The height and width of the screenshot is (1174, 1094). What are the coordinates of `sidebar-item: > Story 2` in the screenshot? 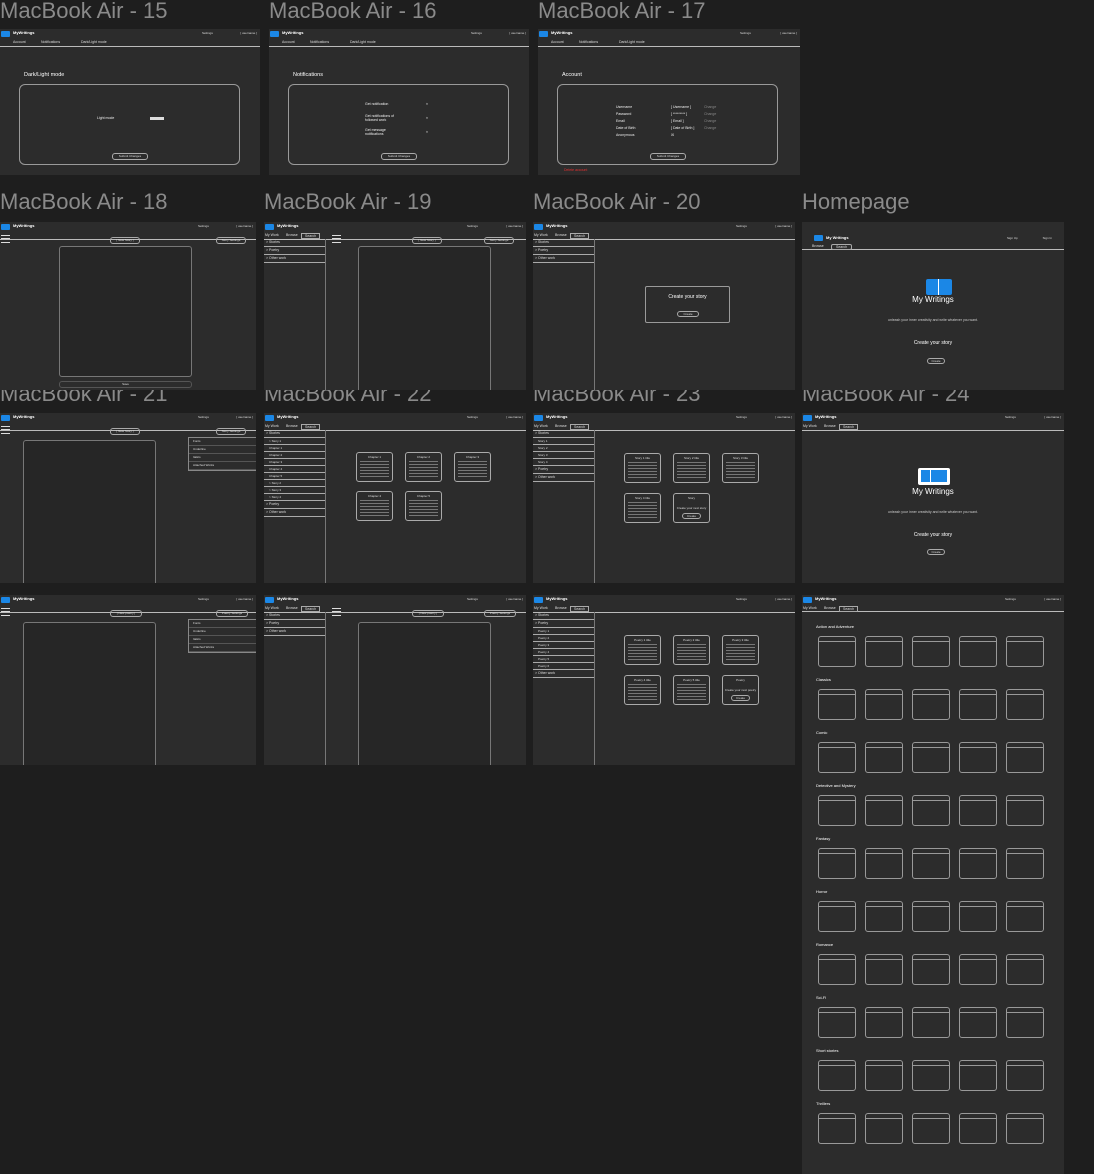 It's located at (294, 483).